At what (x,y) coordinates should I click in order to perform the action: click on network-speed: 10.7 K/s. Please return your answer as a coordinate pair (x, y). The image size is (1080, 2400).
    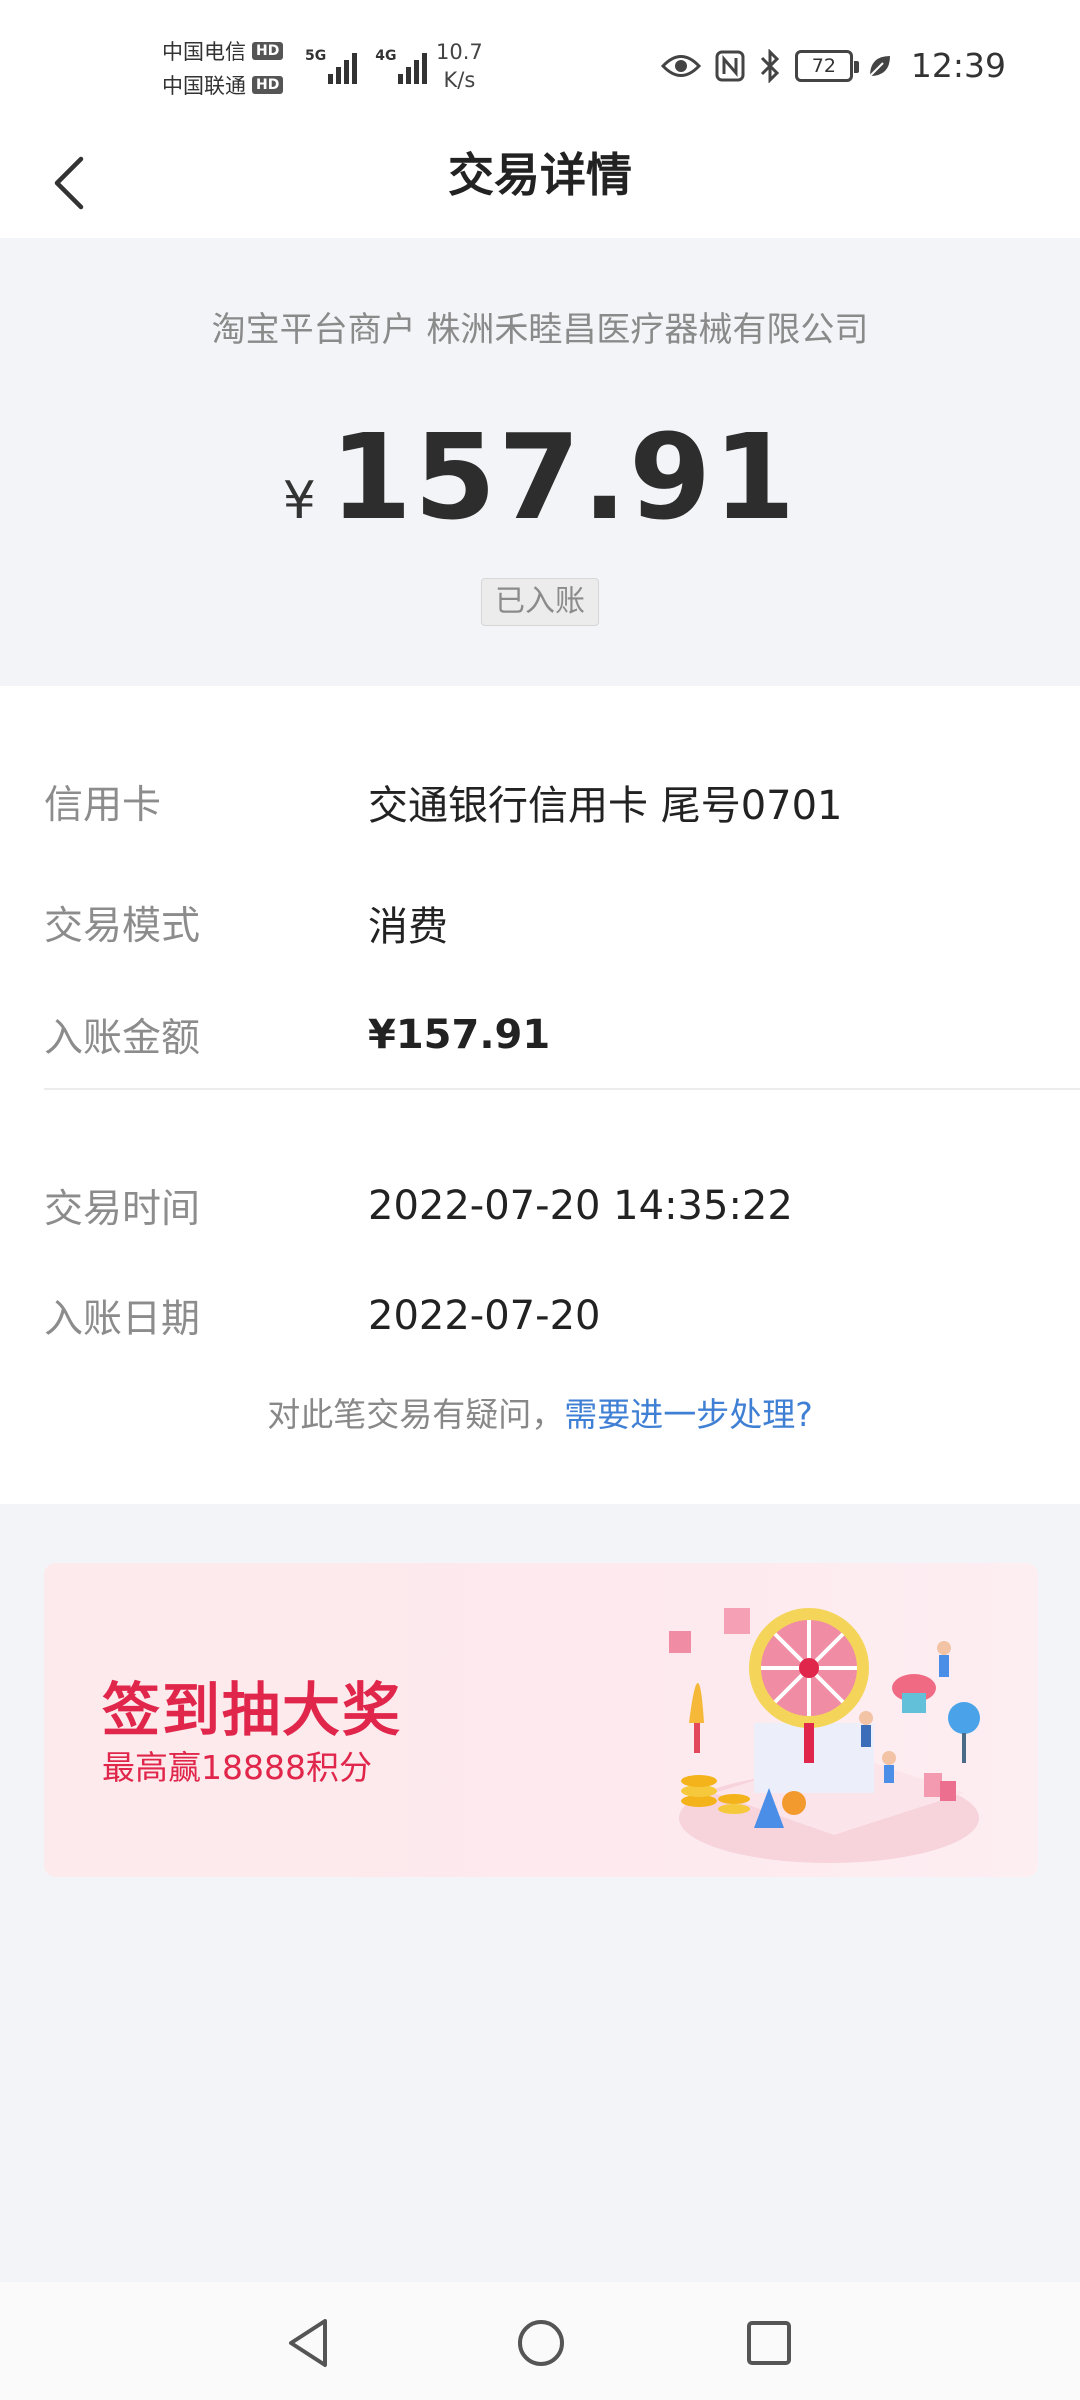
    Looking at the image, I should click on (459, 66).